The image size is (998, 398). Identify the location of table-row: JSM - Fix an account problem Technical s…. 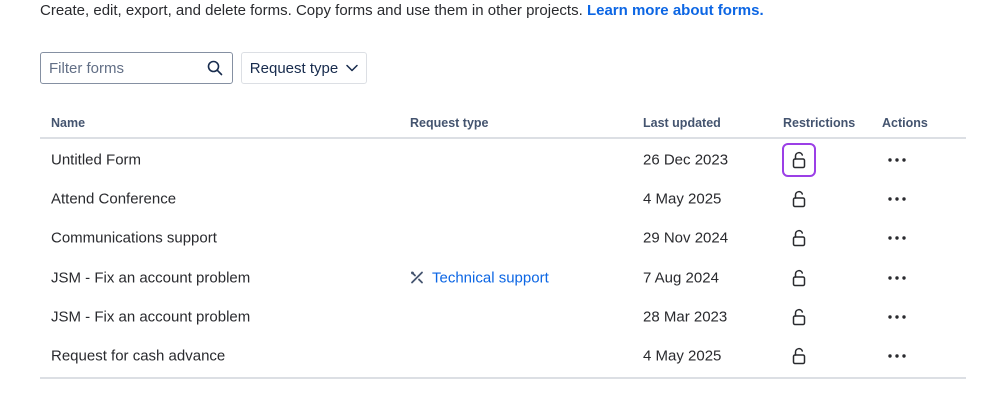
(503, 277).